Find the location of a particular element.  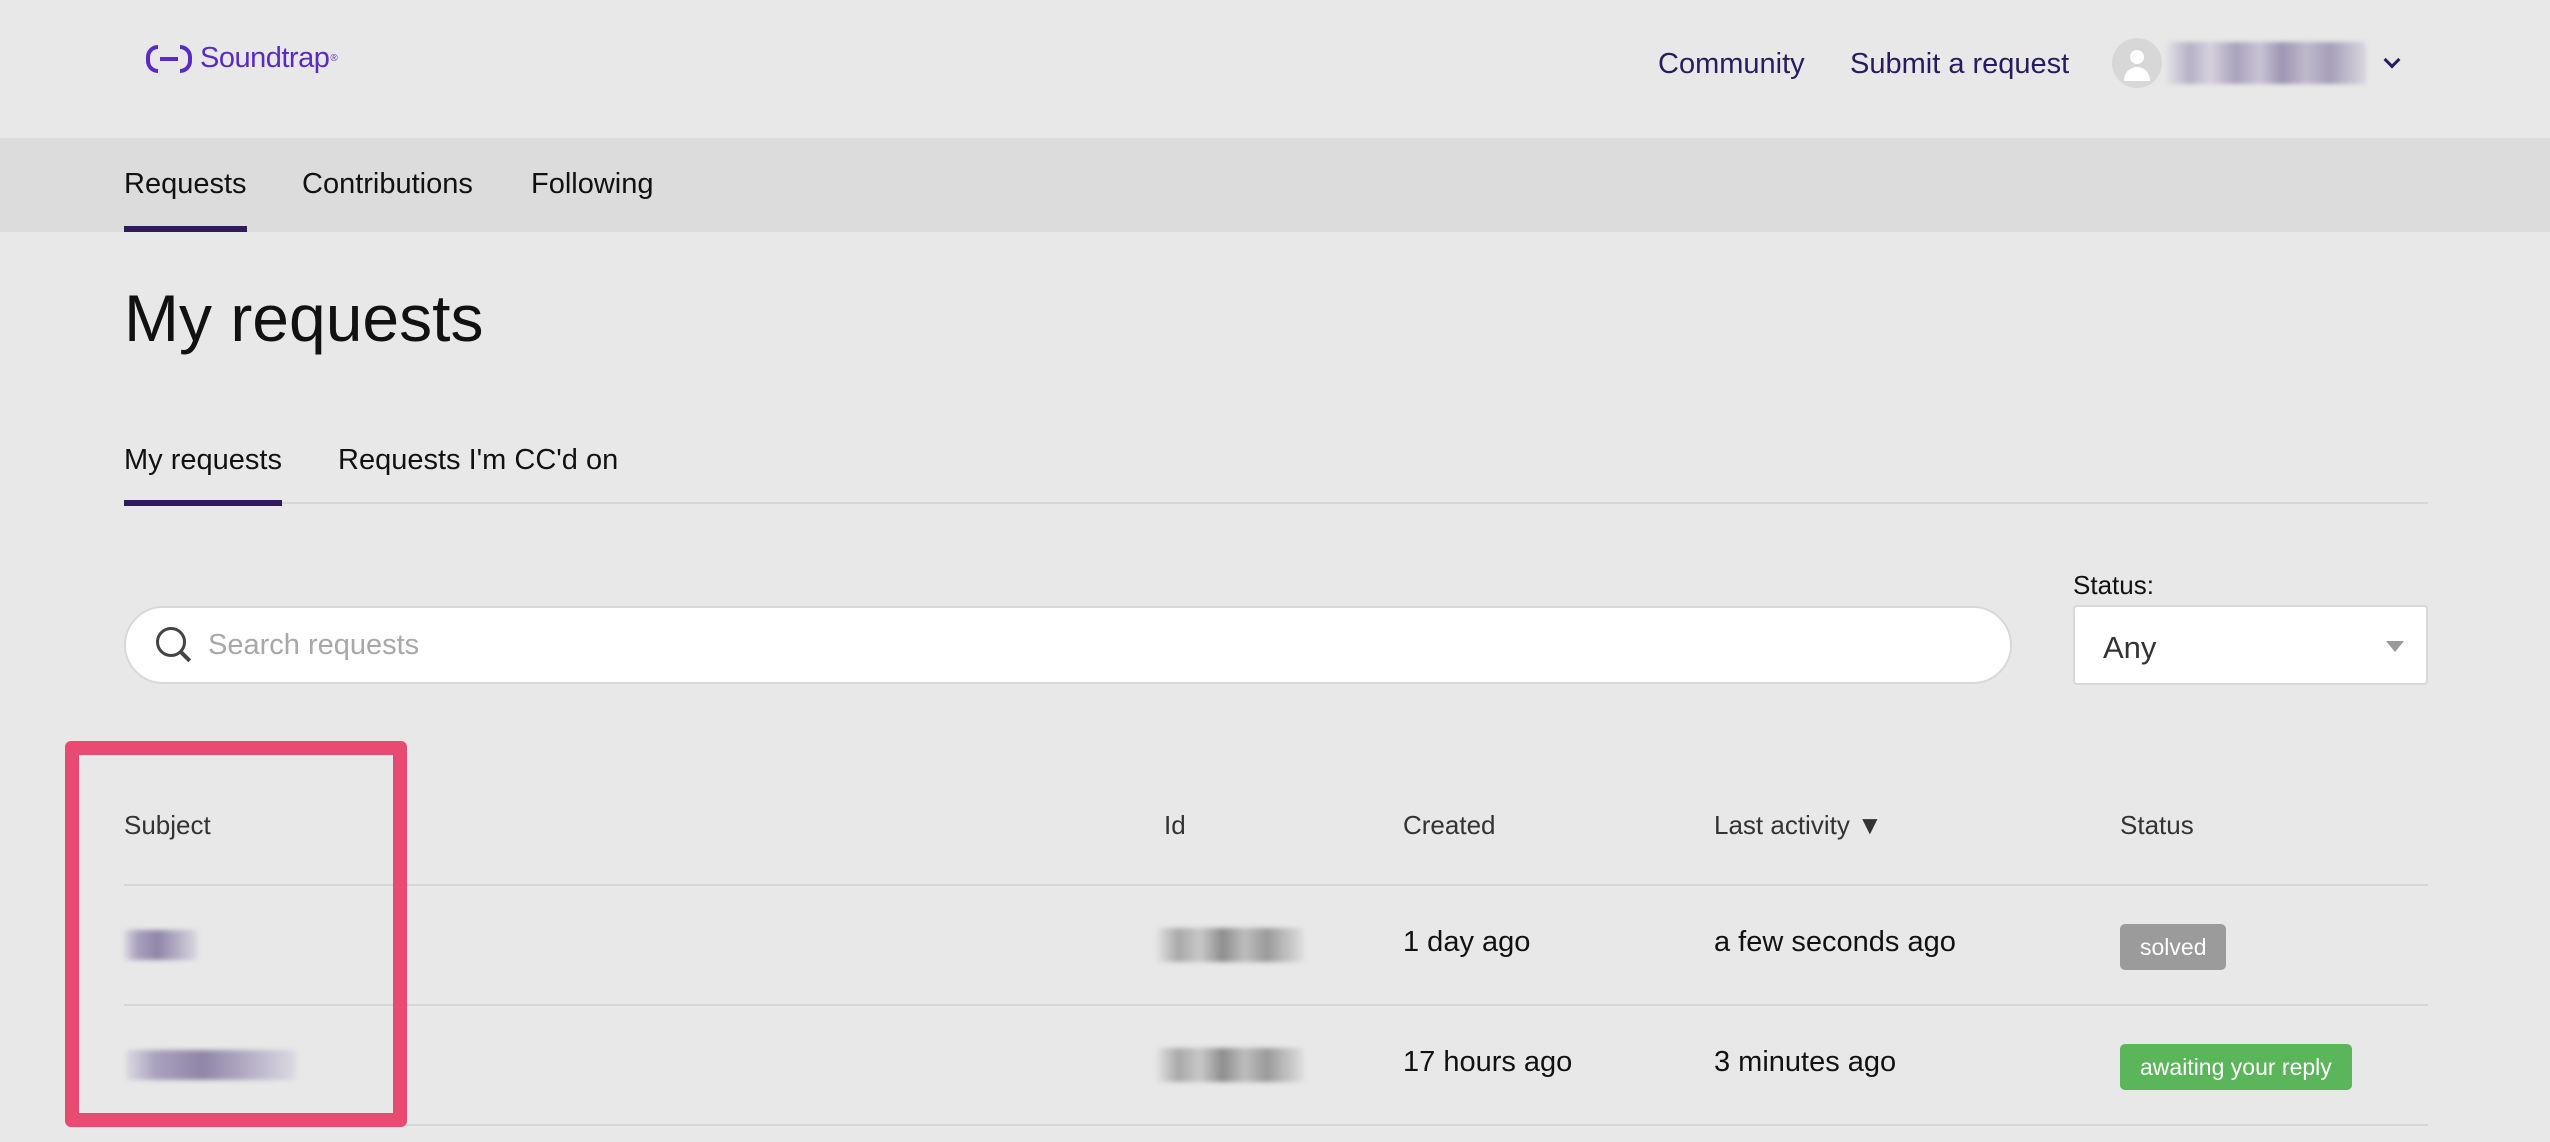

request-last-activity: 3 minutes ago is located at coordinates (1805, 1062).